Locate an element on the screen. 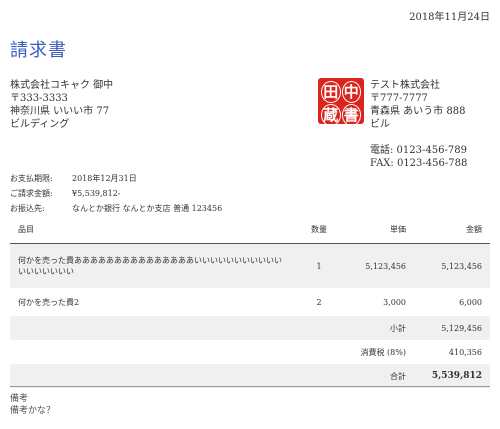  seal-char: 田 is located at coordinates (331, 92).